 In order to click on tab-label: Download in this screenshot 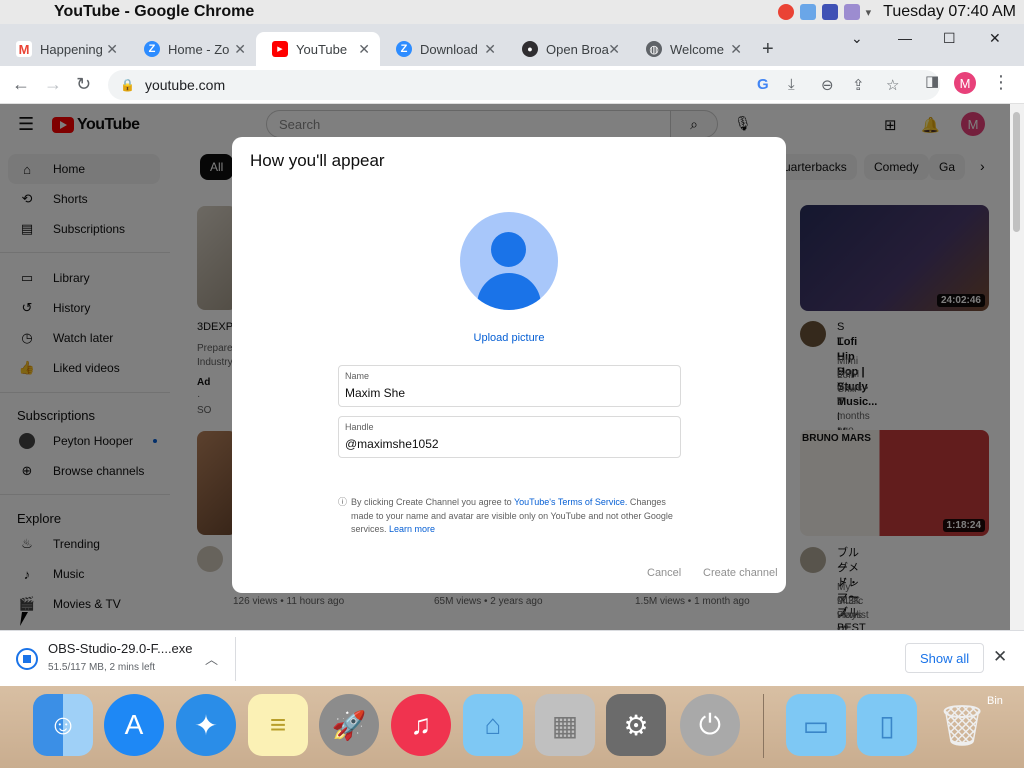, I will do `click(449, 49)`.